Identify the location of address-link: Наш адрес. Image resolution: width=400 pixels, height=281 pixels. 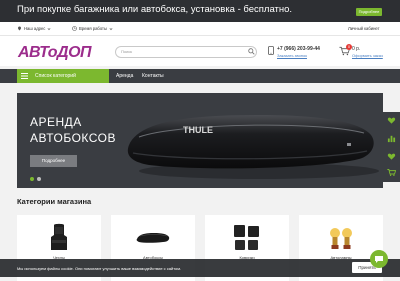
(34, 28).